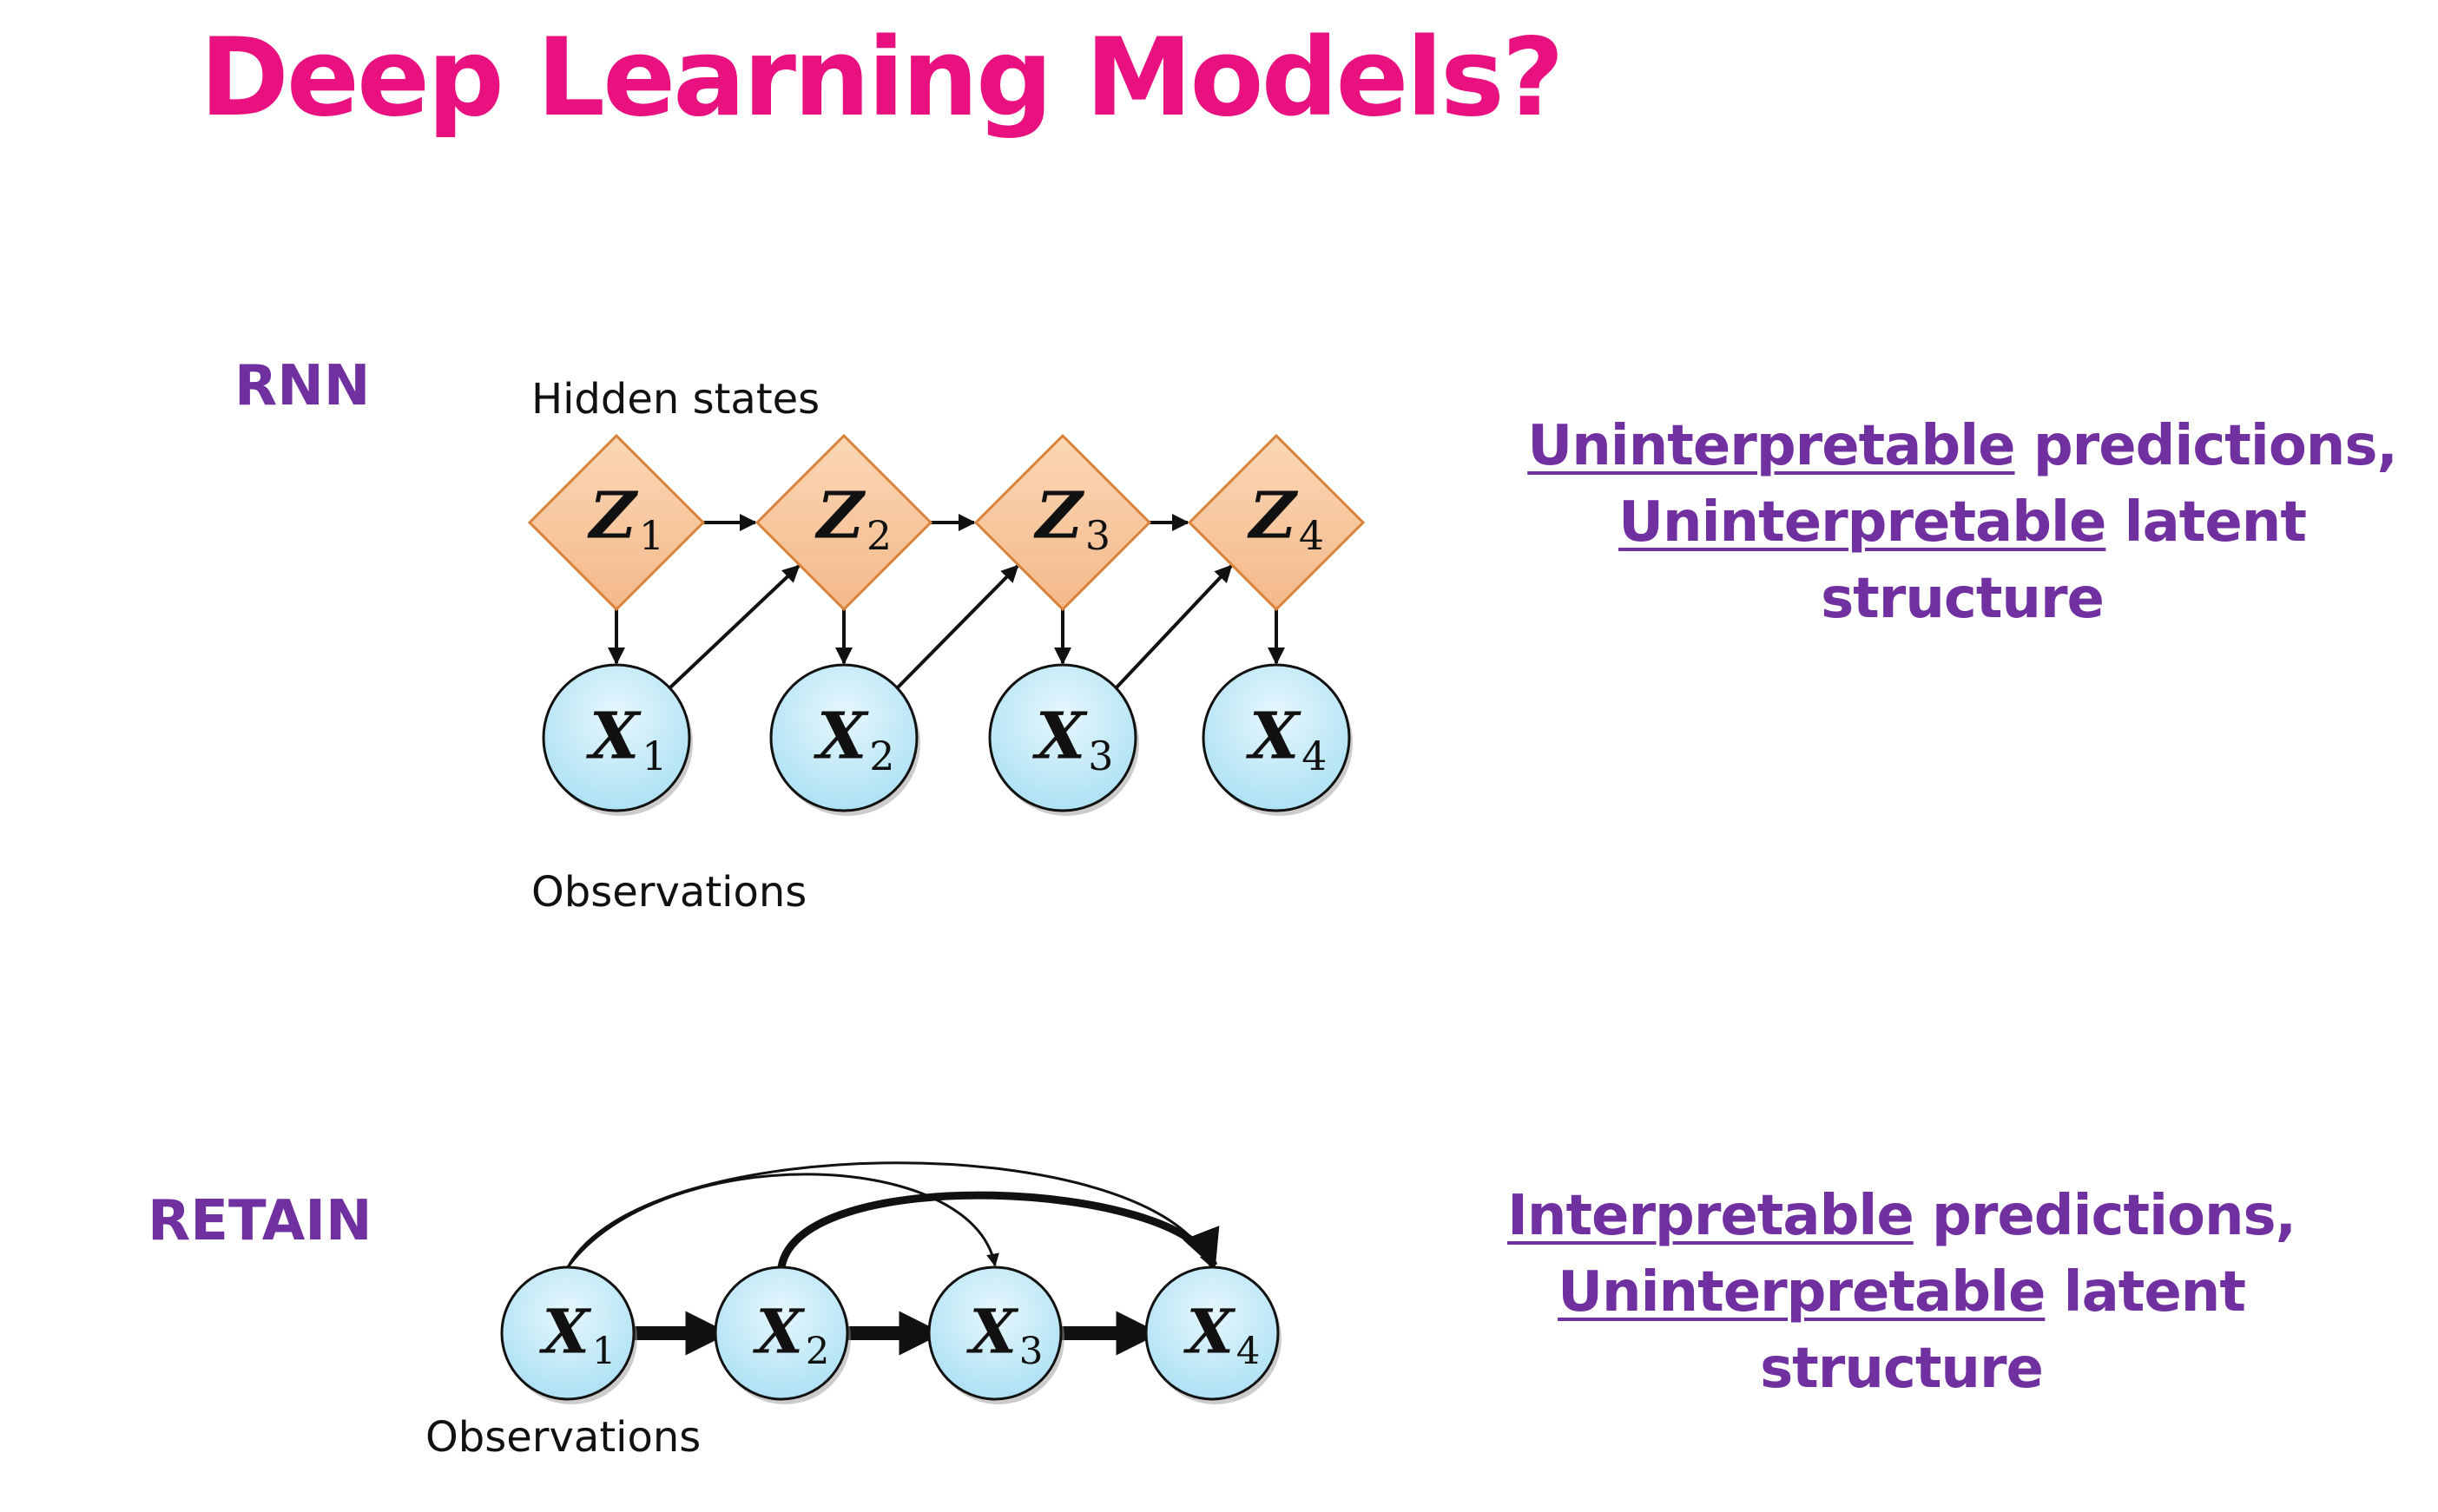  I want to click on retain-desc-line1: Interpretable predictions,, so click(1901, 1216).